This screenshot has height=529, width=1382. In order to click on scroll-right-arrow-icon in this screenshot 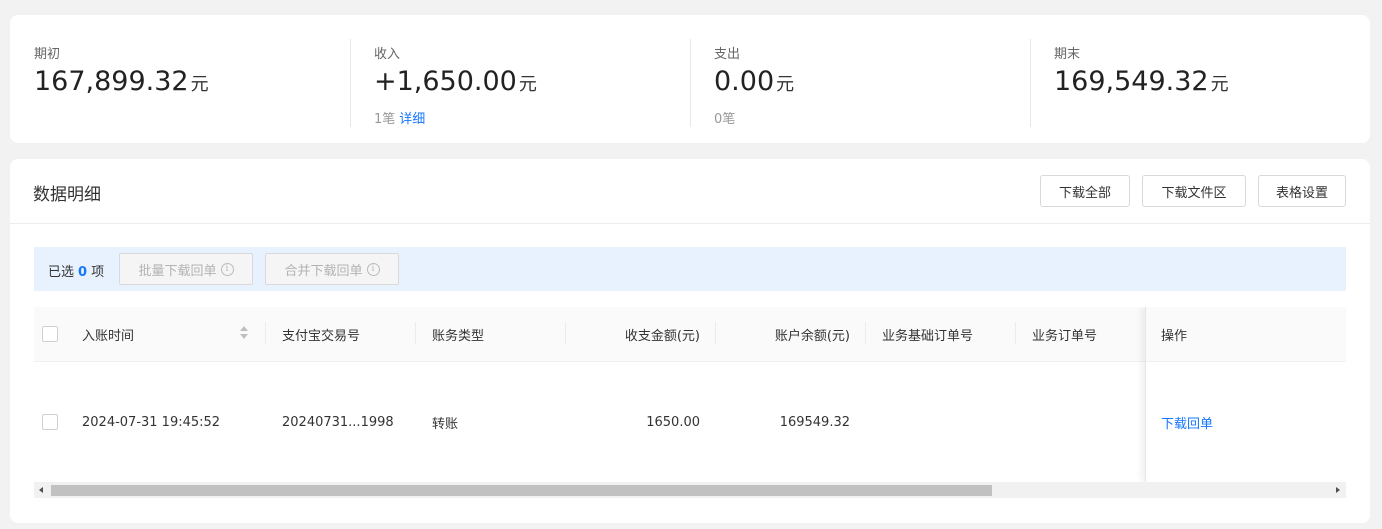, I will do `click(1338, 490)`.